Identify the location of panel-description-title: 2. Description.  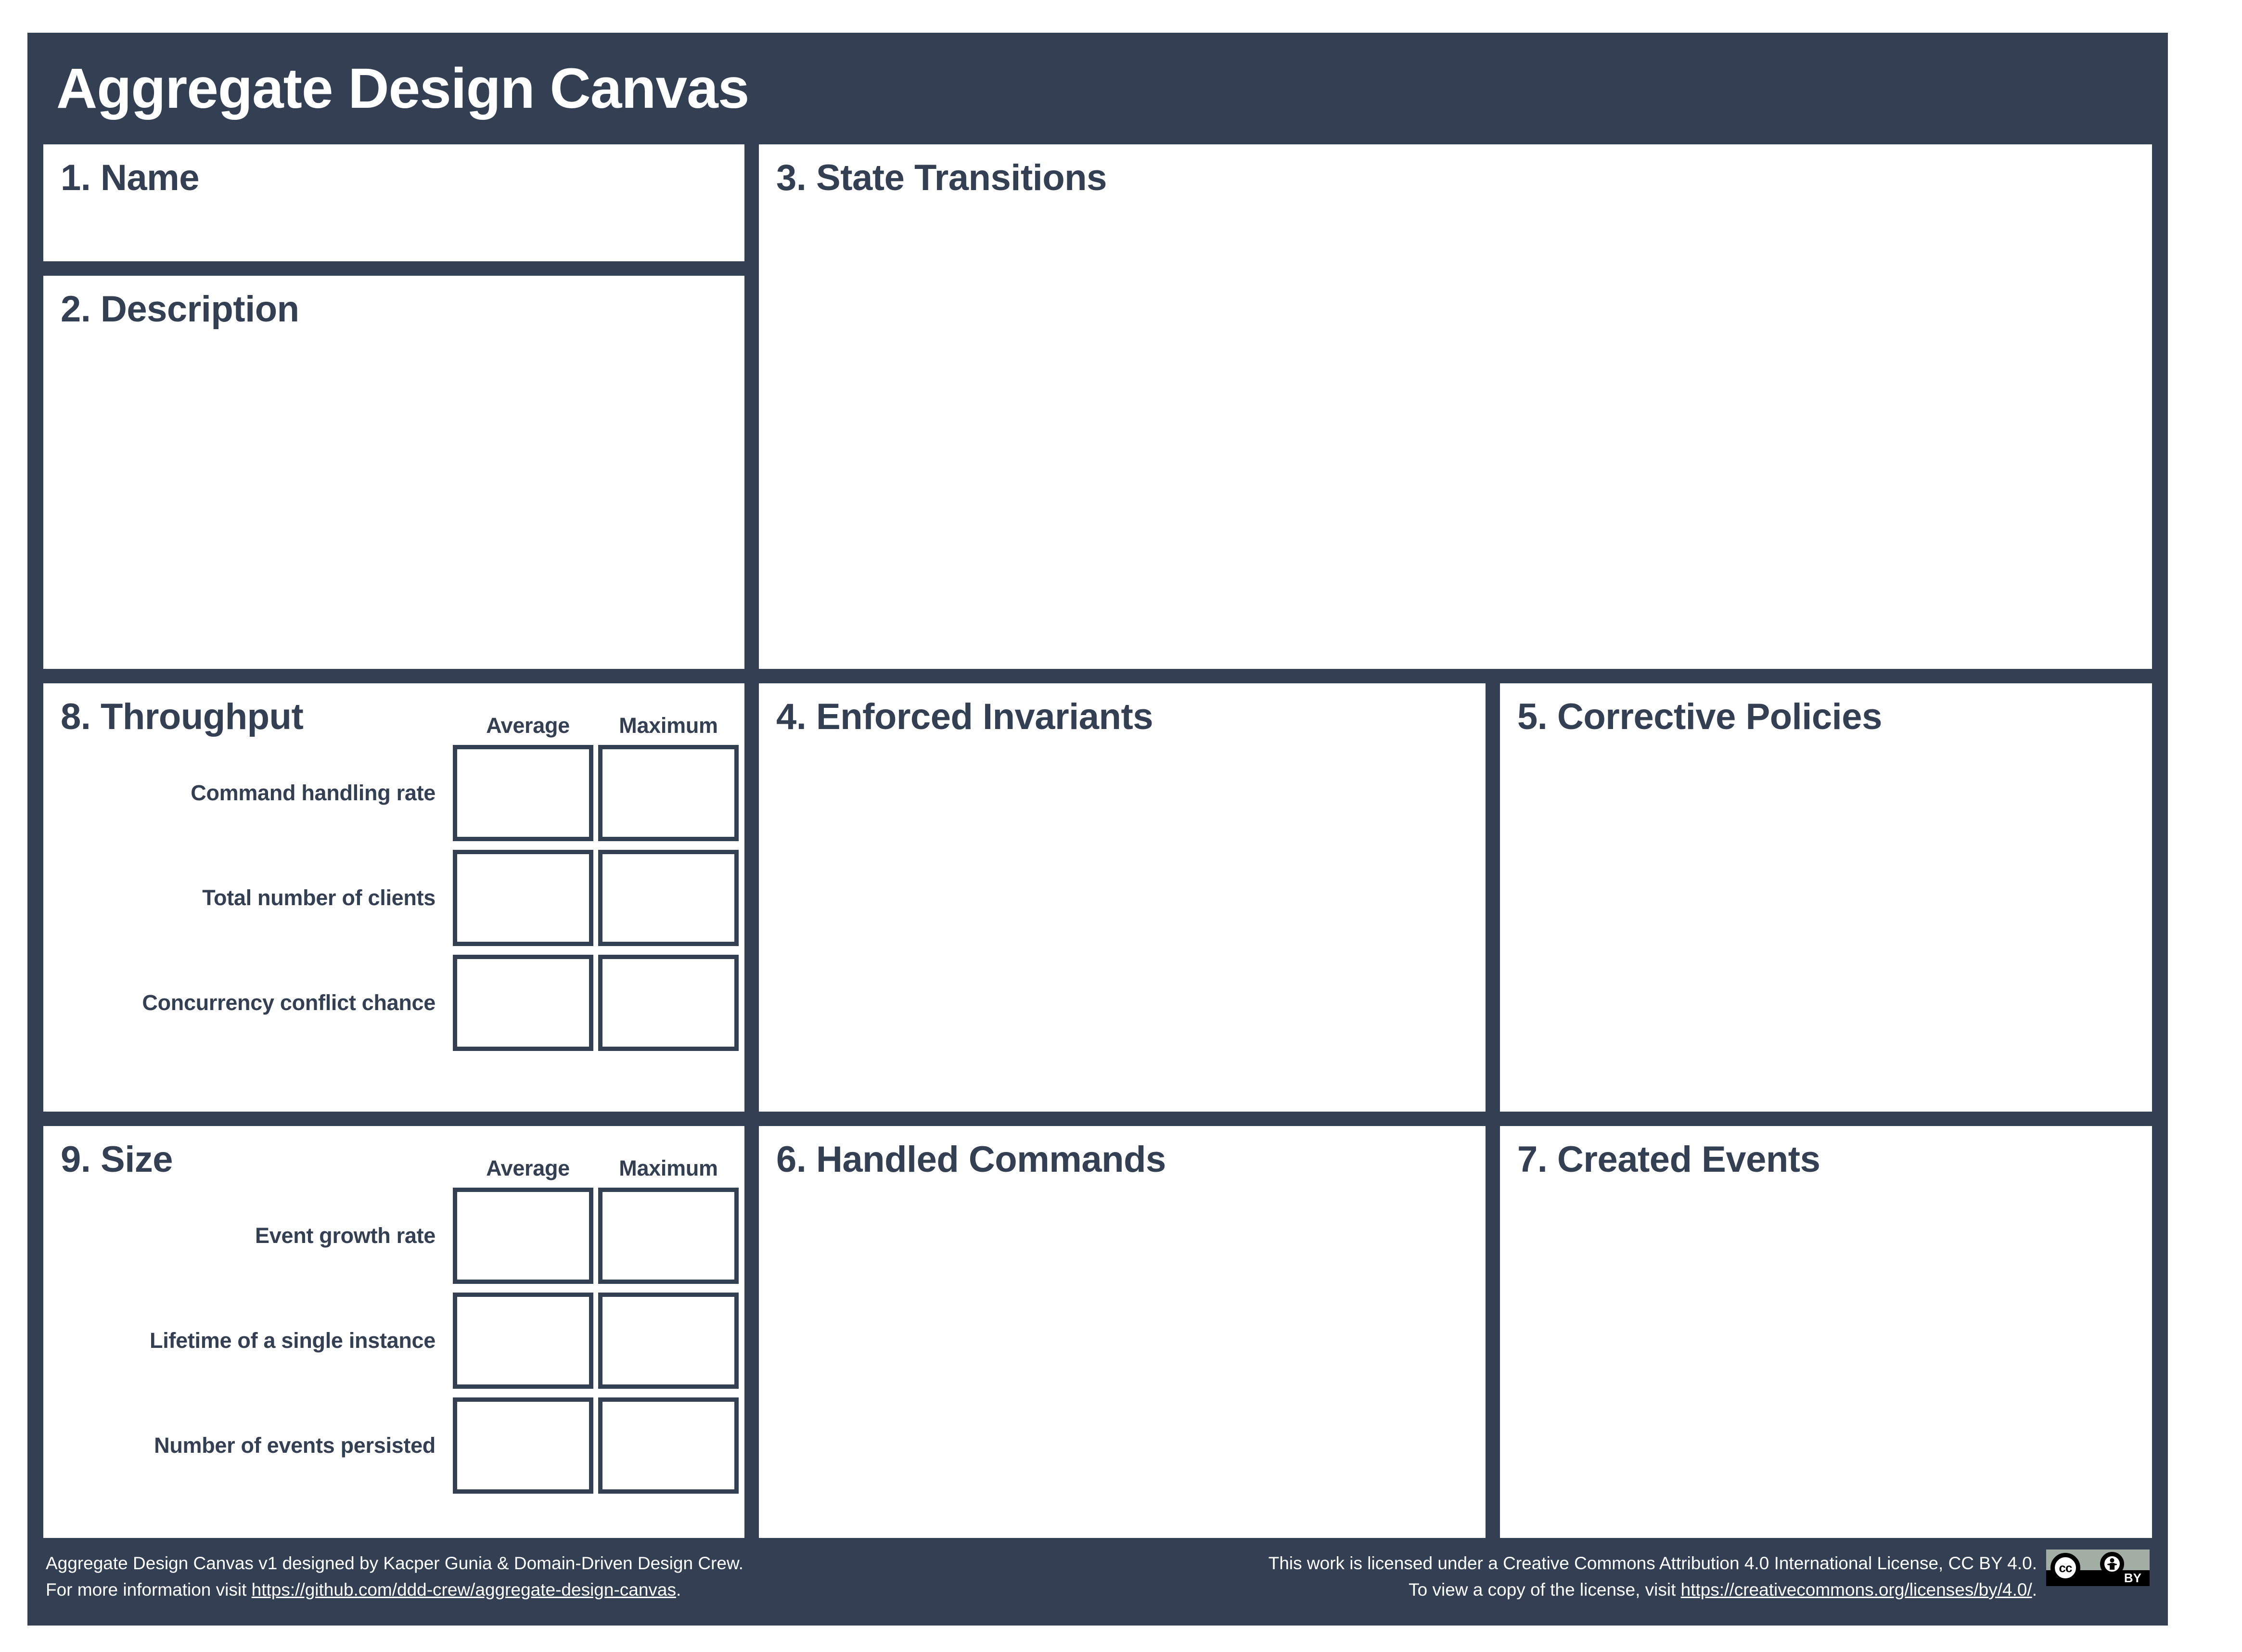
(180, 310).